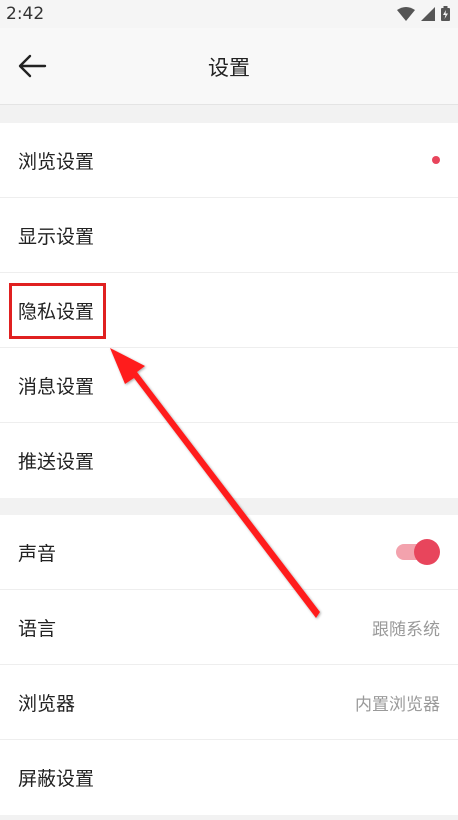 The width and height of the screenshot is (458, 820). Describe the element at coordinates (229, 14) in the screenshot. I see `status-bar: 2:42` at that location.